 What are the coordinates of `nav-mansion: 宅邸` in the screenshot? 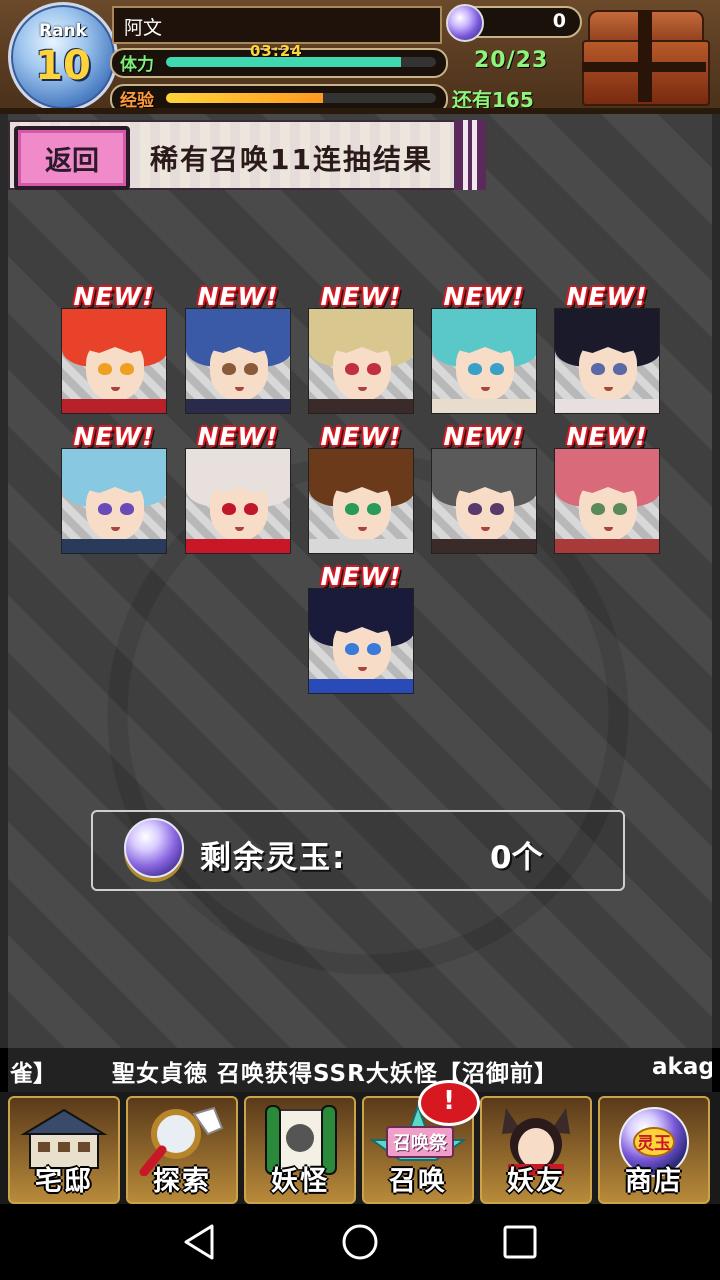 It's located at (64, 1150).